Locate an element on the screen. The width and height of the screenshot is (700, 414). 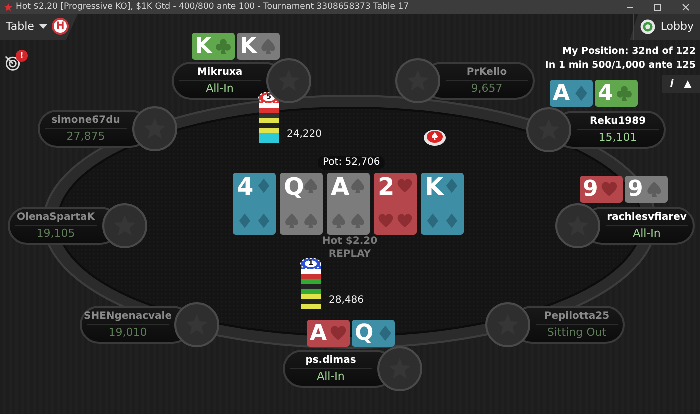
info-text: My Position: 32nd of 122 is located at coordinates (629, 52).